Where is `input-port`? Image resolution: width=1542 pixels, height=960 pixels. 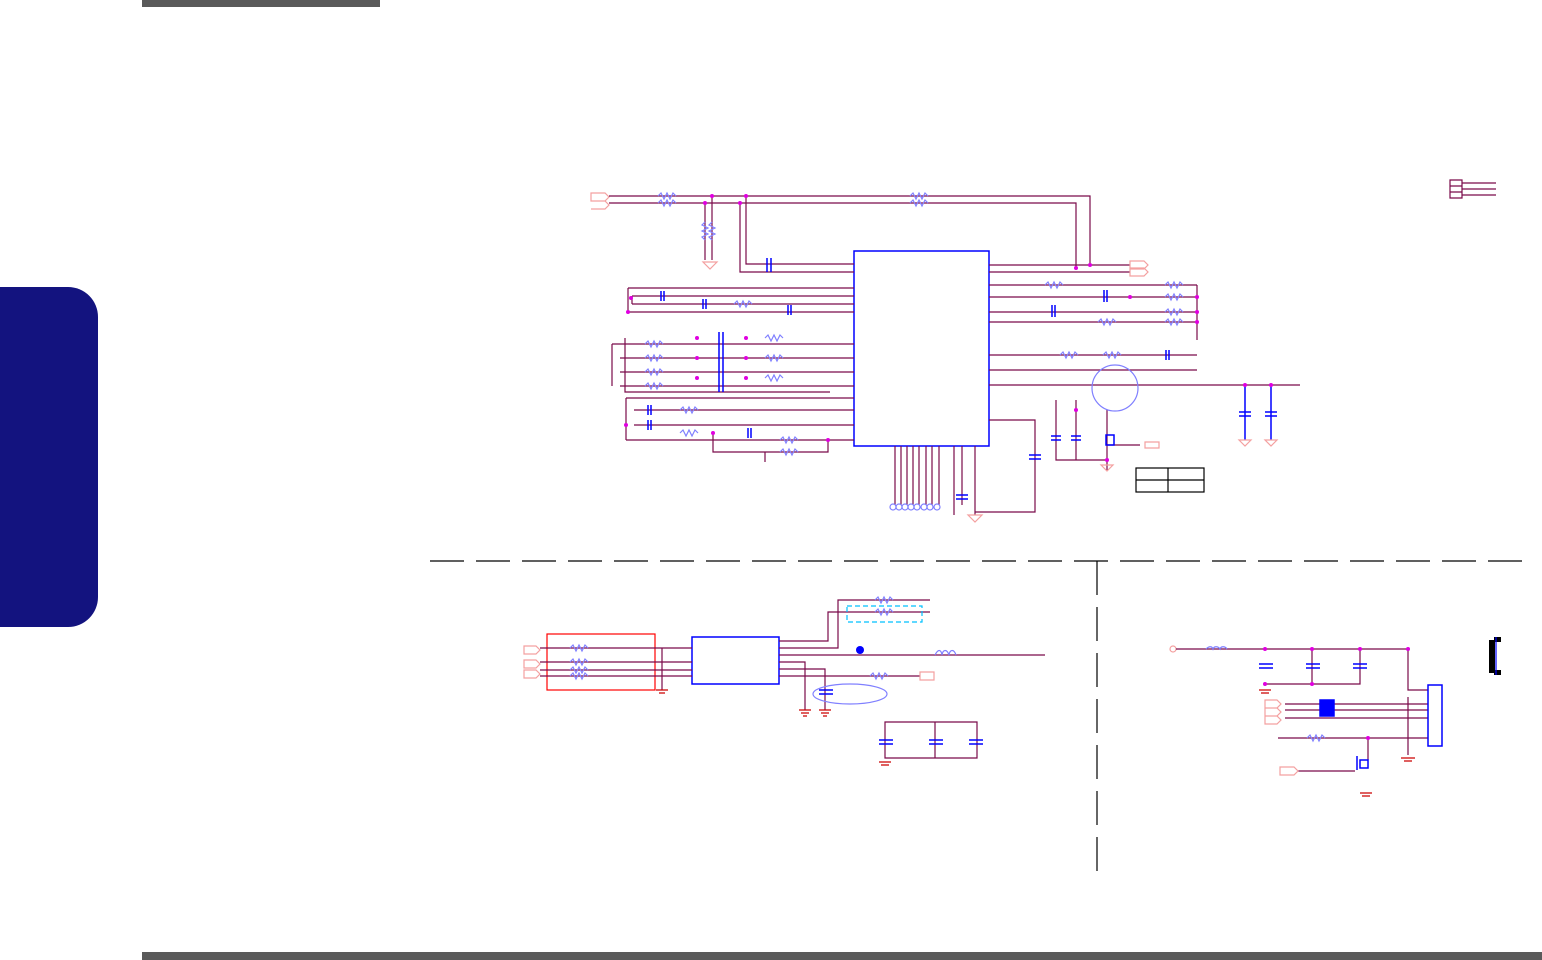 input-port is located at coordinates (600, 201).